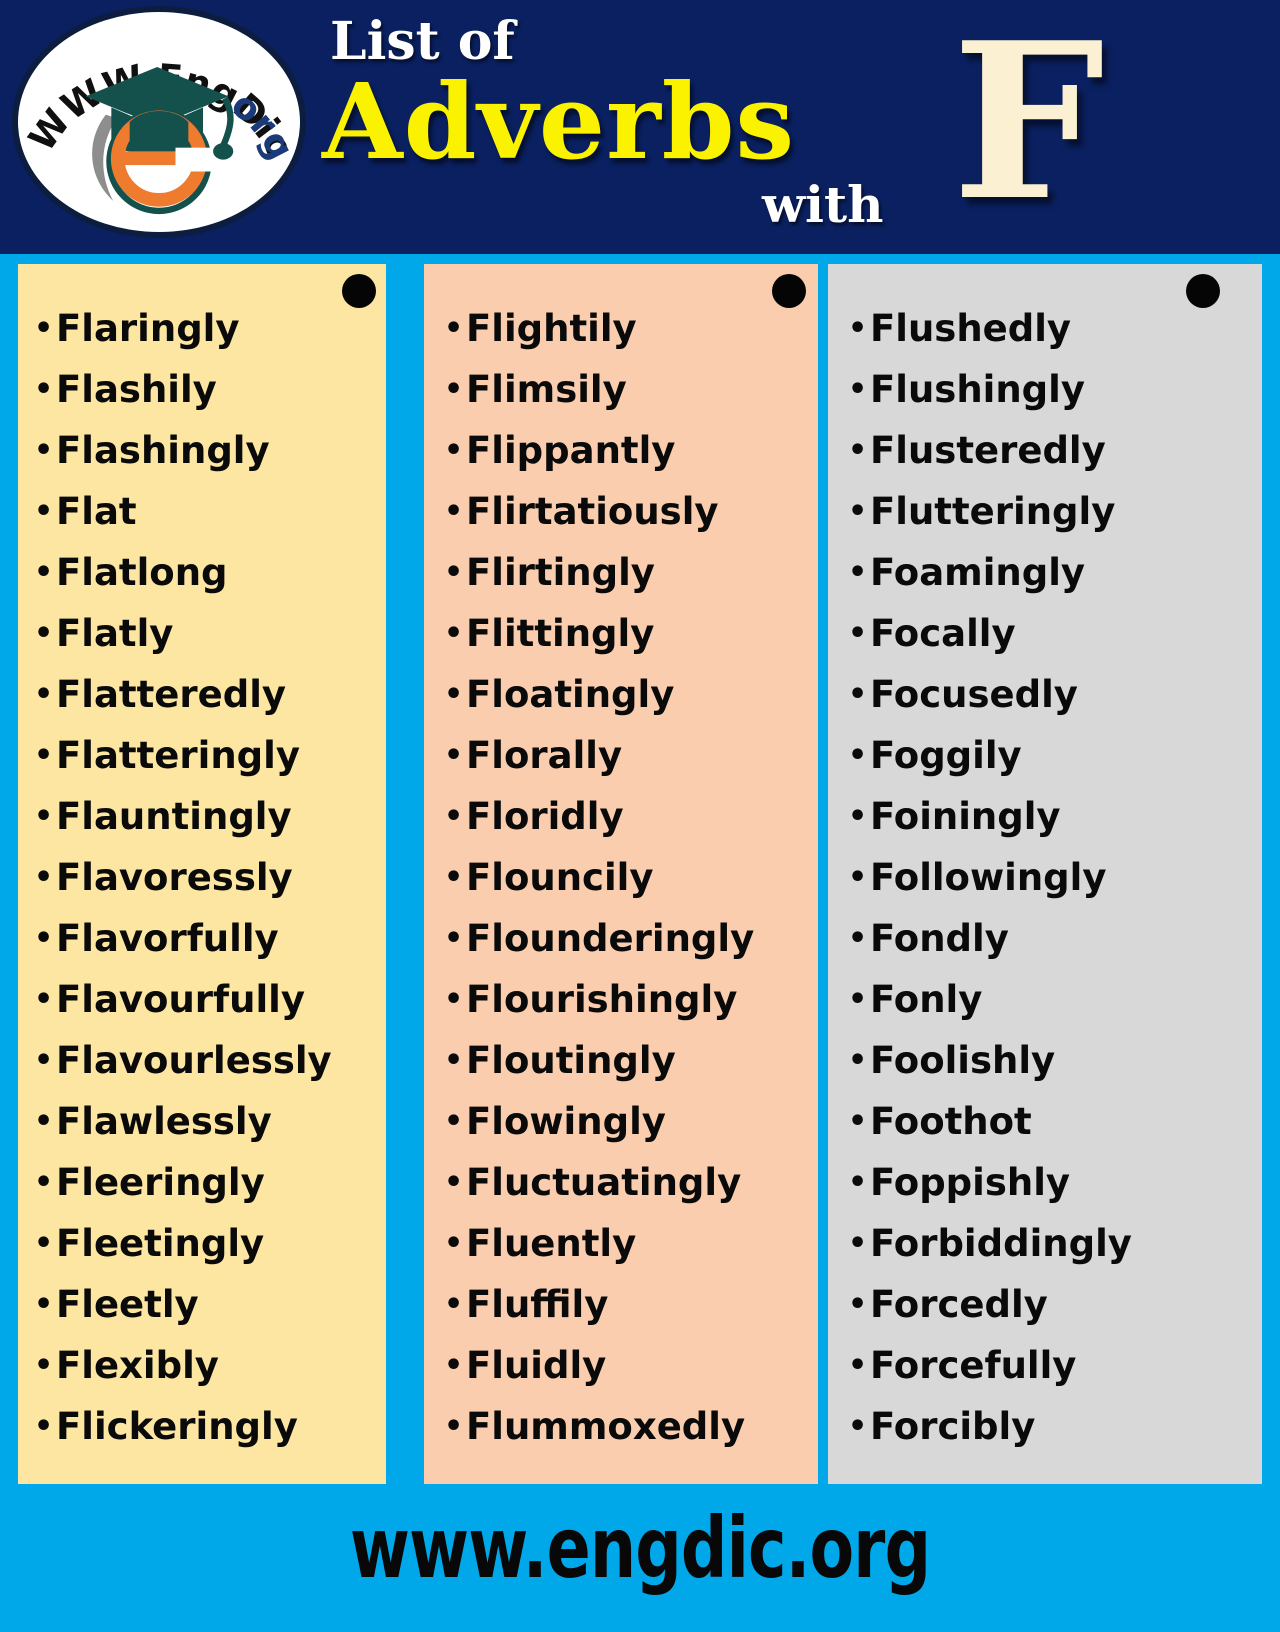 This screenshot has height=1632, width=1280. I want to click on title-block: List of Adverbs with, so click(622, 128).